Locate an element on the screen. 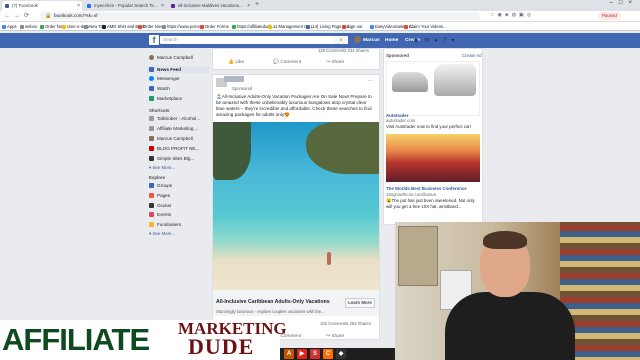 The height and width of the screenshot is (360, 640). explore-item-events: Events is located at coordinates (160, 214).